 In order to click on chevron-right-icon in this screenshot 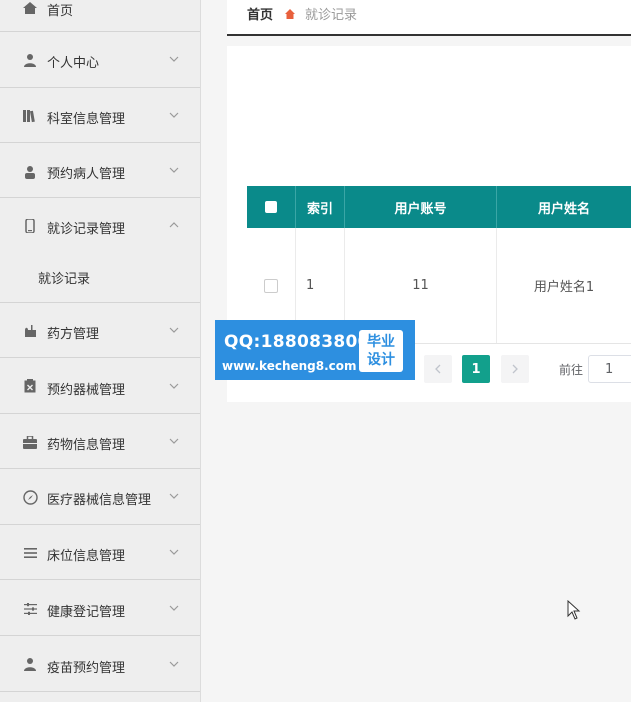, I will do `click(515, 369)`.